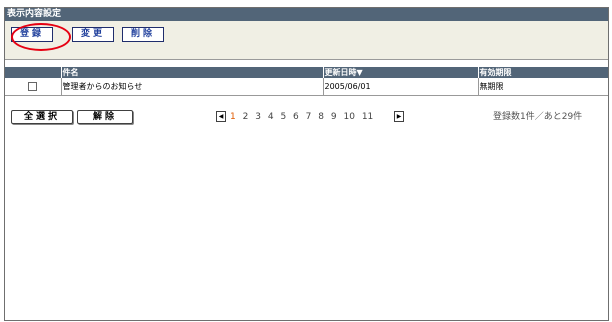  What do you see at coordinates (542, 72) in the screenshot?
I see `header-expiry: 有効期限` at bounding box center [542, 72].